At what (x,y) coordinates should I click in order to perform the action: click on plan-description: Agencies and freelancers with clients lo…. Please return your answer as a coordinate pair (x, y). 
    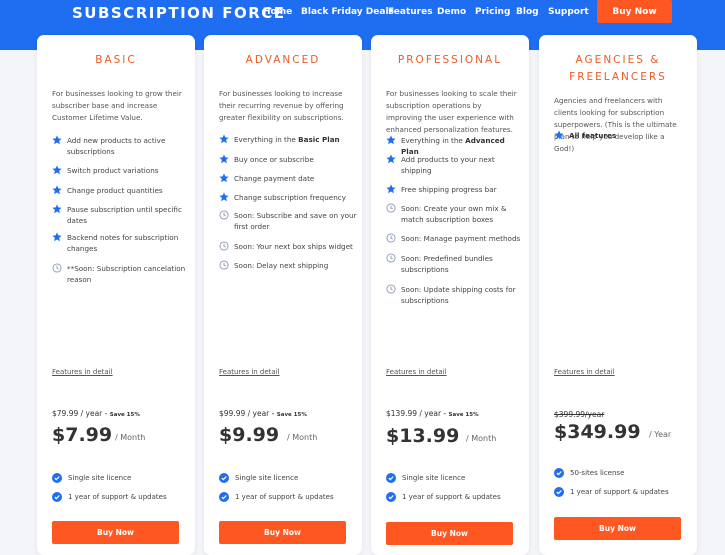
    Looking at the image, I should click on (615, 124).